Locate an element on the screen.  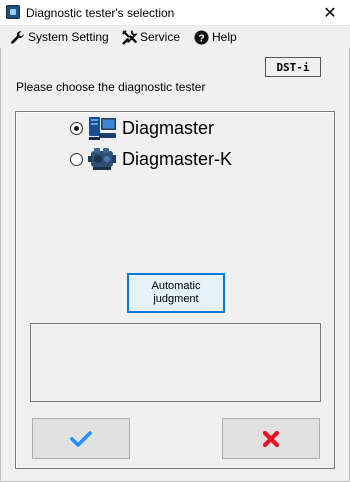
prompt-text: Please choose the diagnostic tester is located at coordinates (111, 87).